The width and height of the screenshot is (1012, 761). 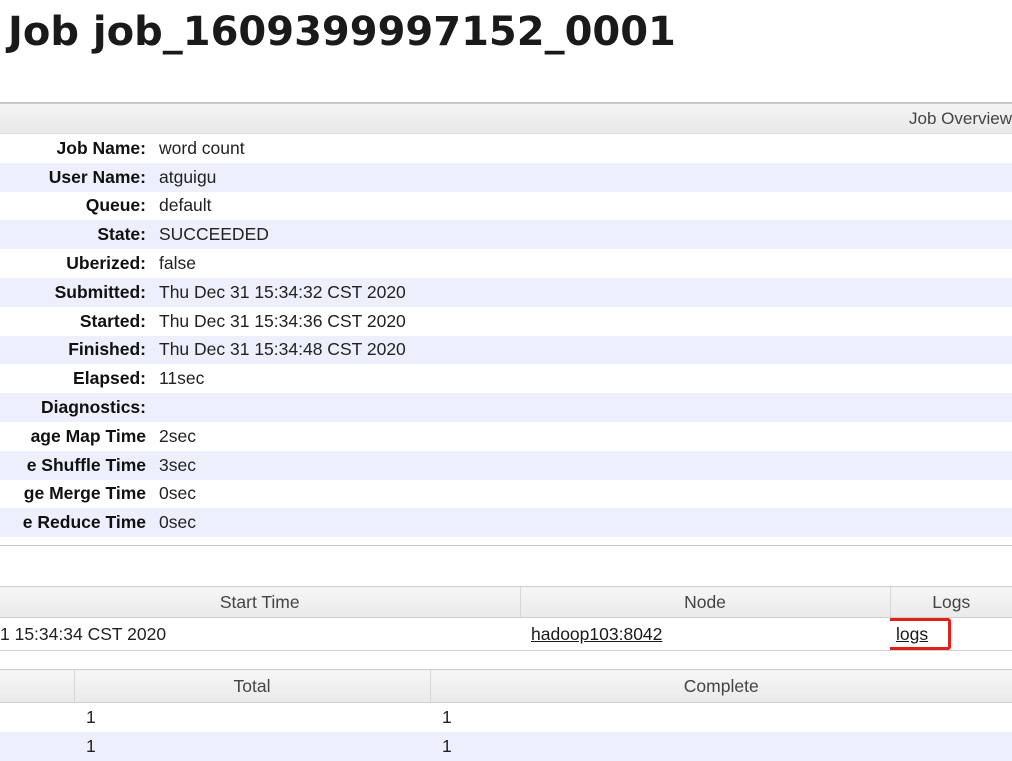 What do you see at coordinates (579, 148) in the screenshot?
I see `overview-value: word count` at bounding box center [579, 148].